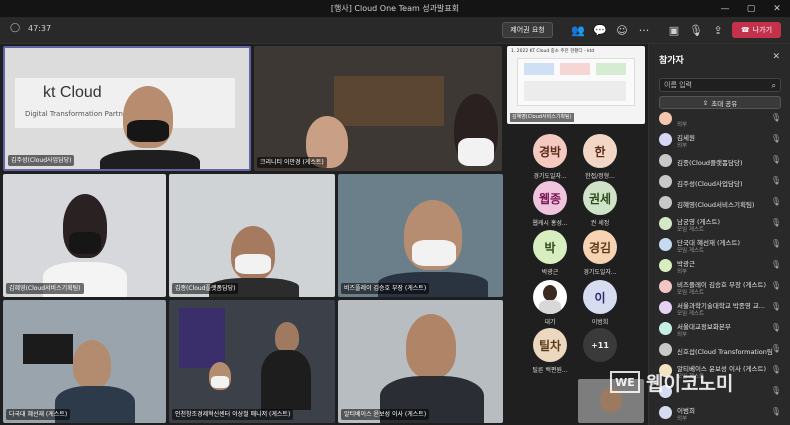 Image resolution: width=790 pixels, height=425 pixels. I want to click on participant-row: 서울과학기술대학교 박종영 교... 모임 게스트 🎙, so click(722, 308).